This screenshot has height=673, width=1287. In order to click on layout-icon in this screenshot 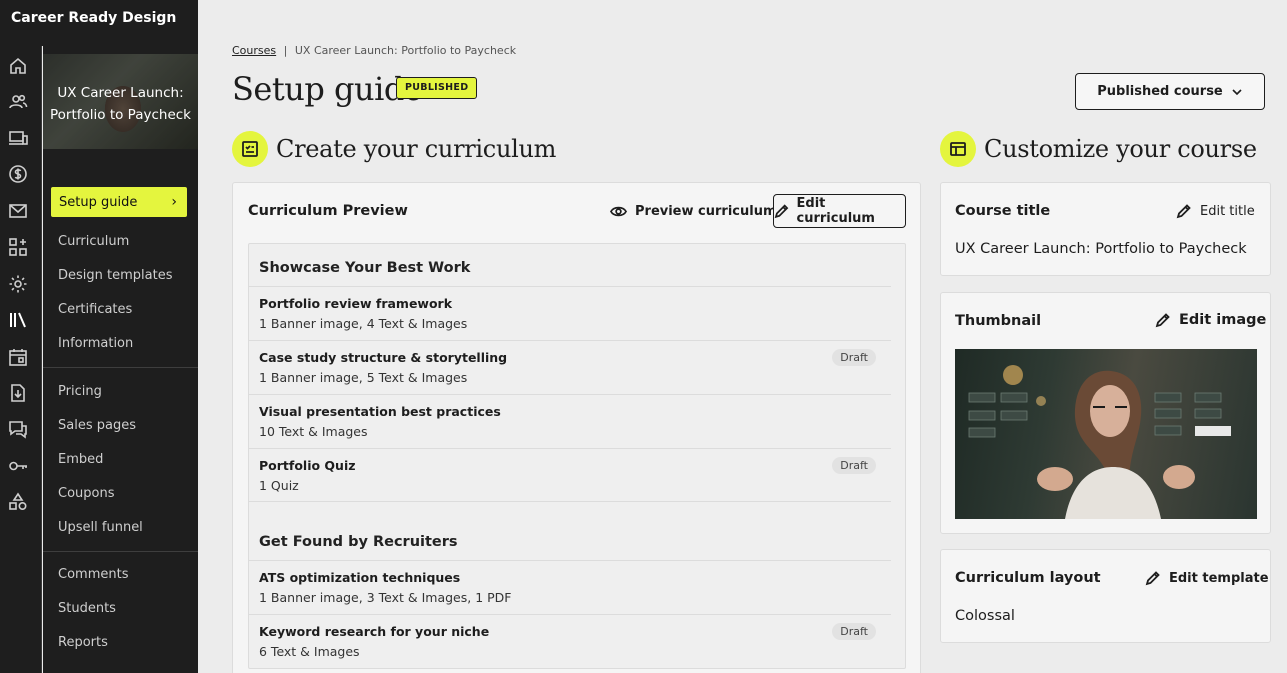, I will do `click(958, 149)`.